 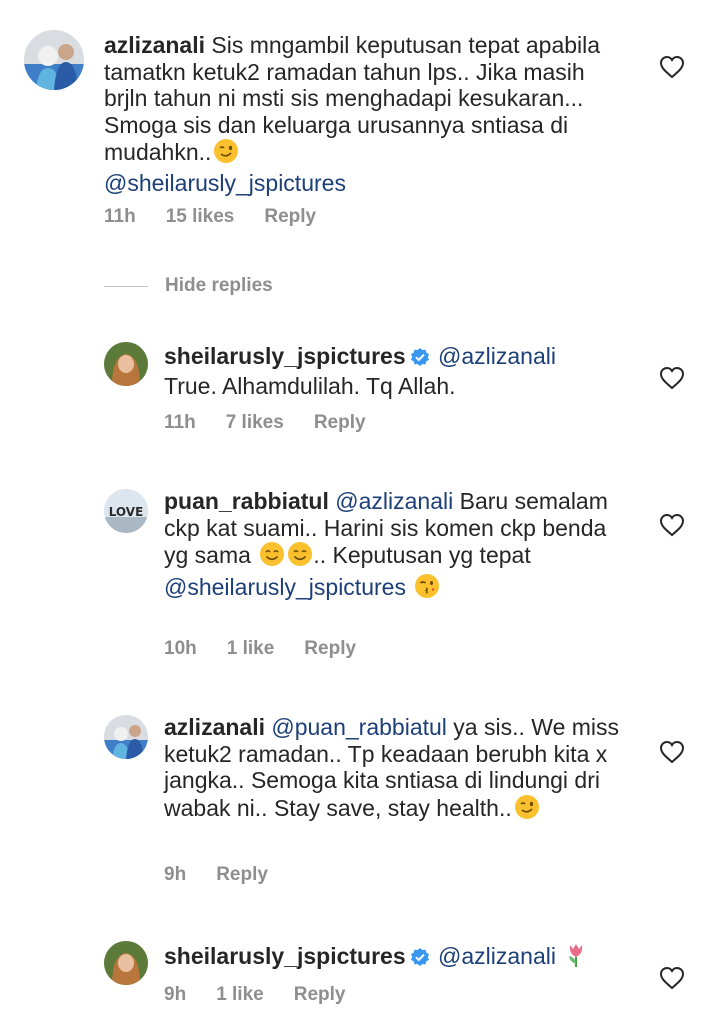 I want to click on comment-meta: 9h 1 like Reply, so click(x=269, y=995).